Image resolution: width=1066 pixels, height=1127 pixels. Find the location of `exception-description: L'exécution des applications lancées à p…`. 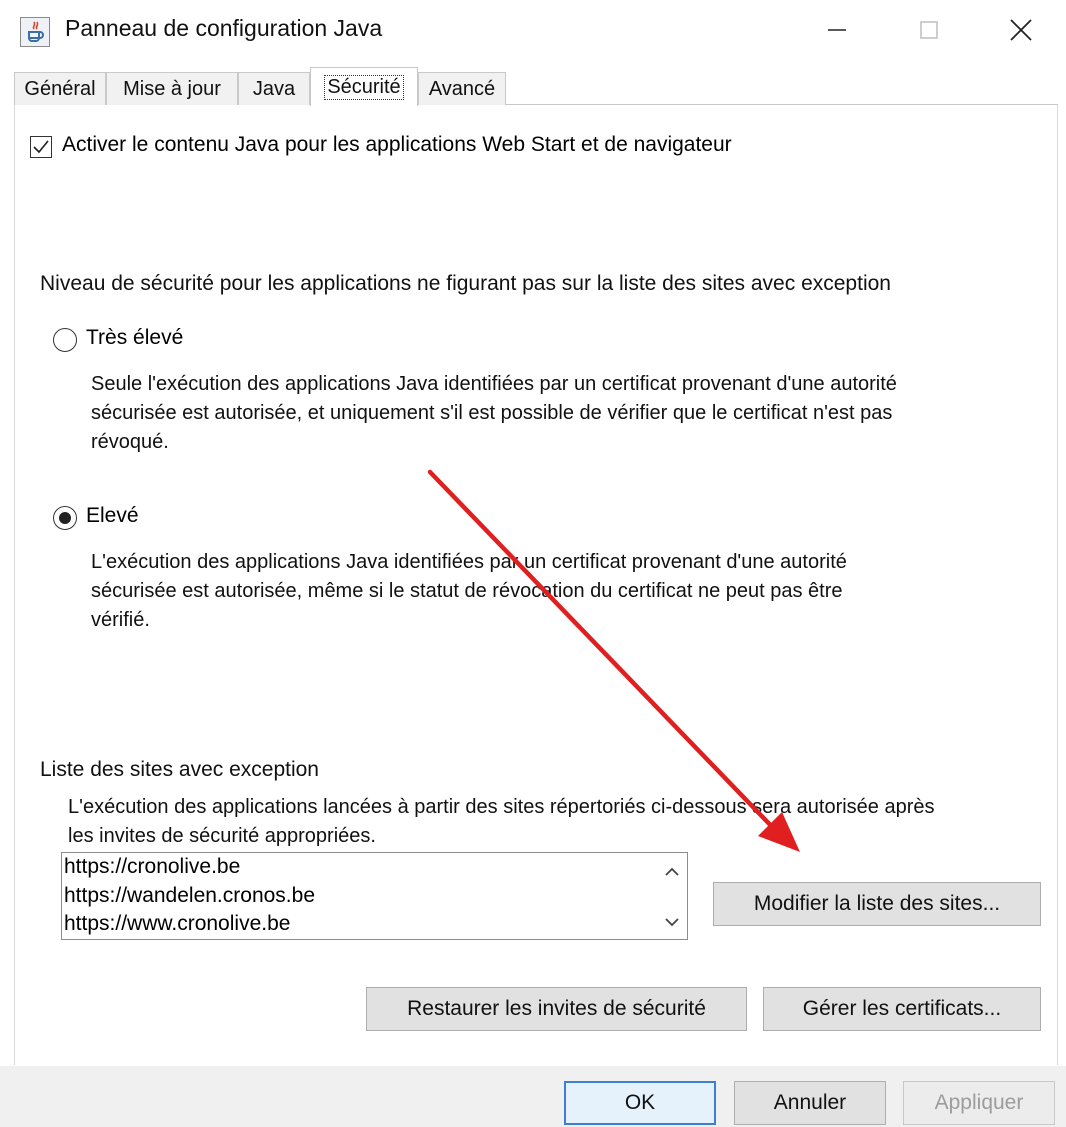

exception-description: L'exécution des applications lancées à p… is located at coordinates (501, 822).